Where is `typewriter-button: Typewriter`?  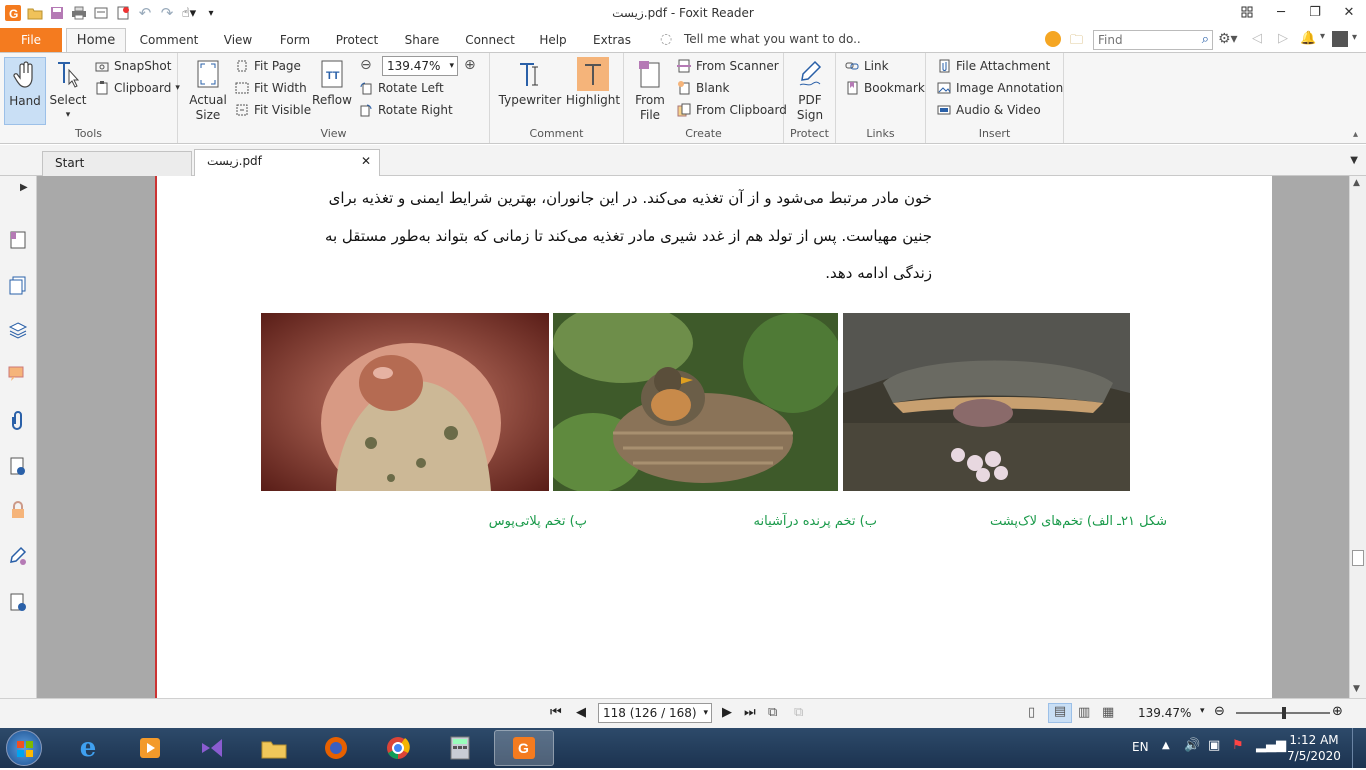 typewriter-button: Typewriter is located at coordinates (530, 82).